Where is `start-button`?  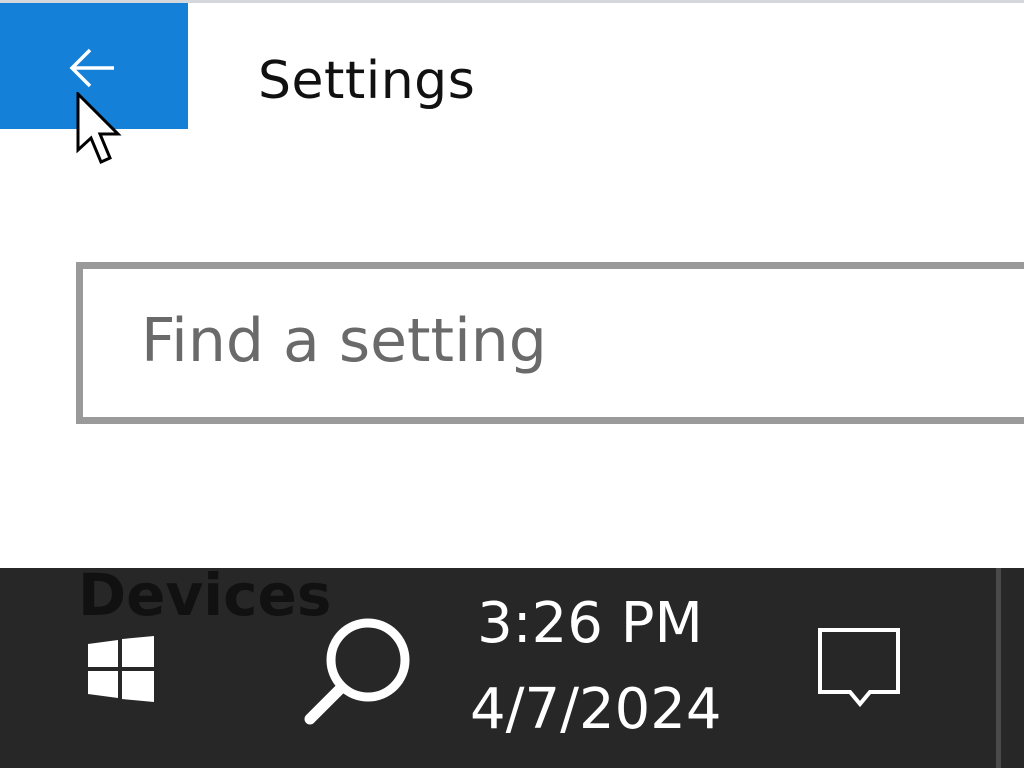
start-button is located at coordinates (120, 674).